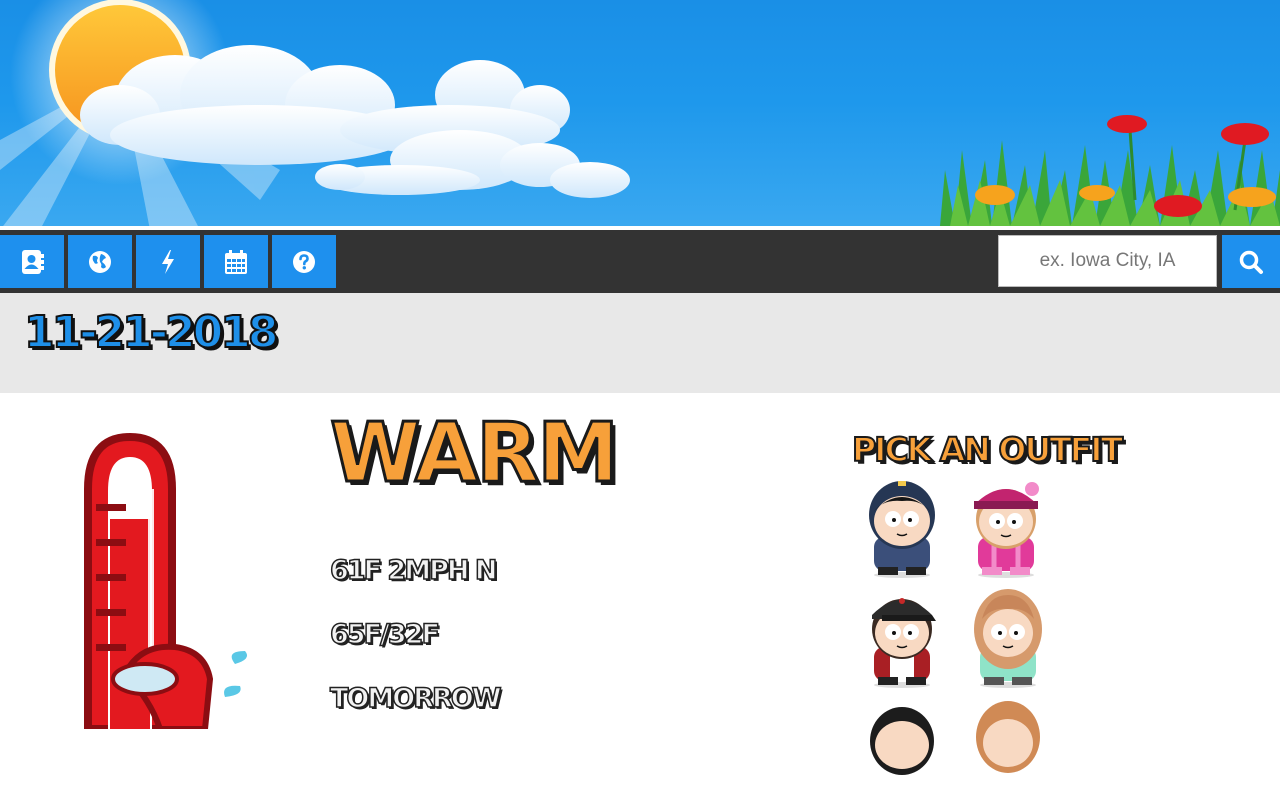 The image size is (1280, 801). Describe the element at coordinates (475, 453) in the screenshot. I see `weather-condition: WARM` at that location.